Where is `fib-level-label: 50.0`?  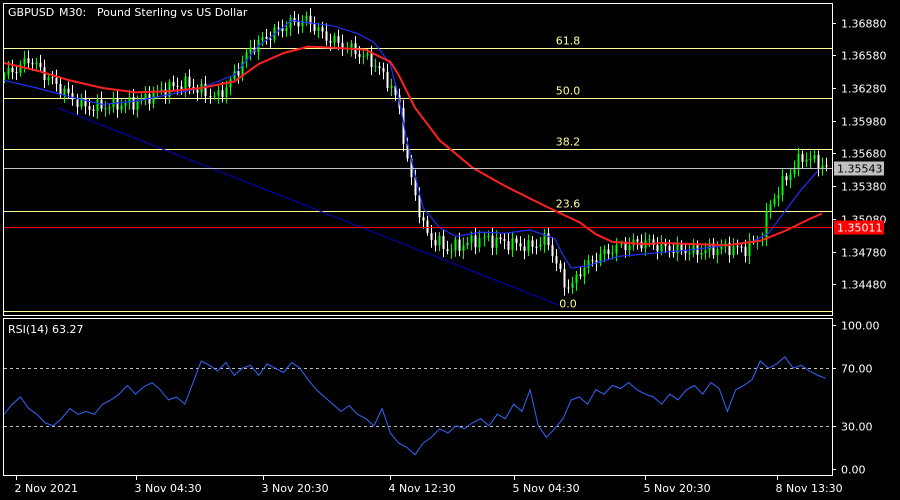 fib-level-label: 50.0 is located at coordinates (568, 91).